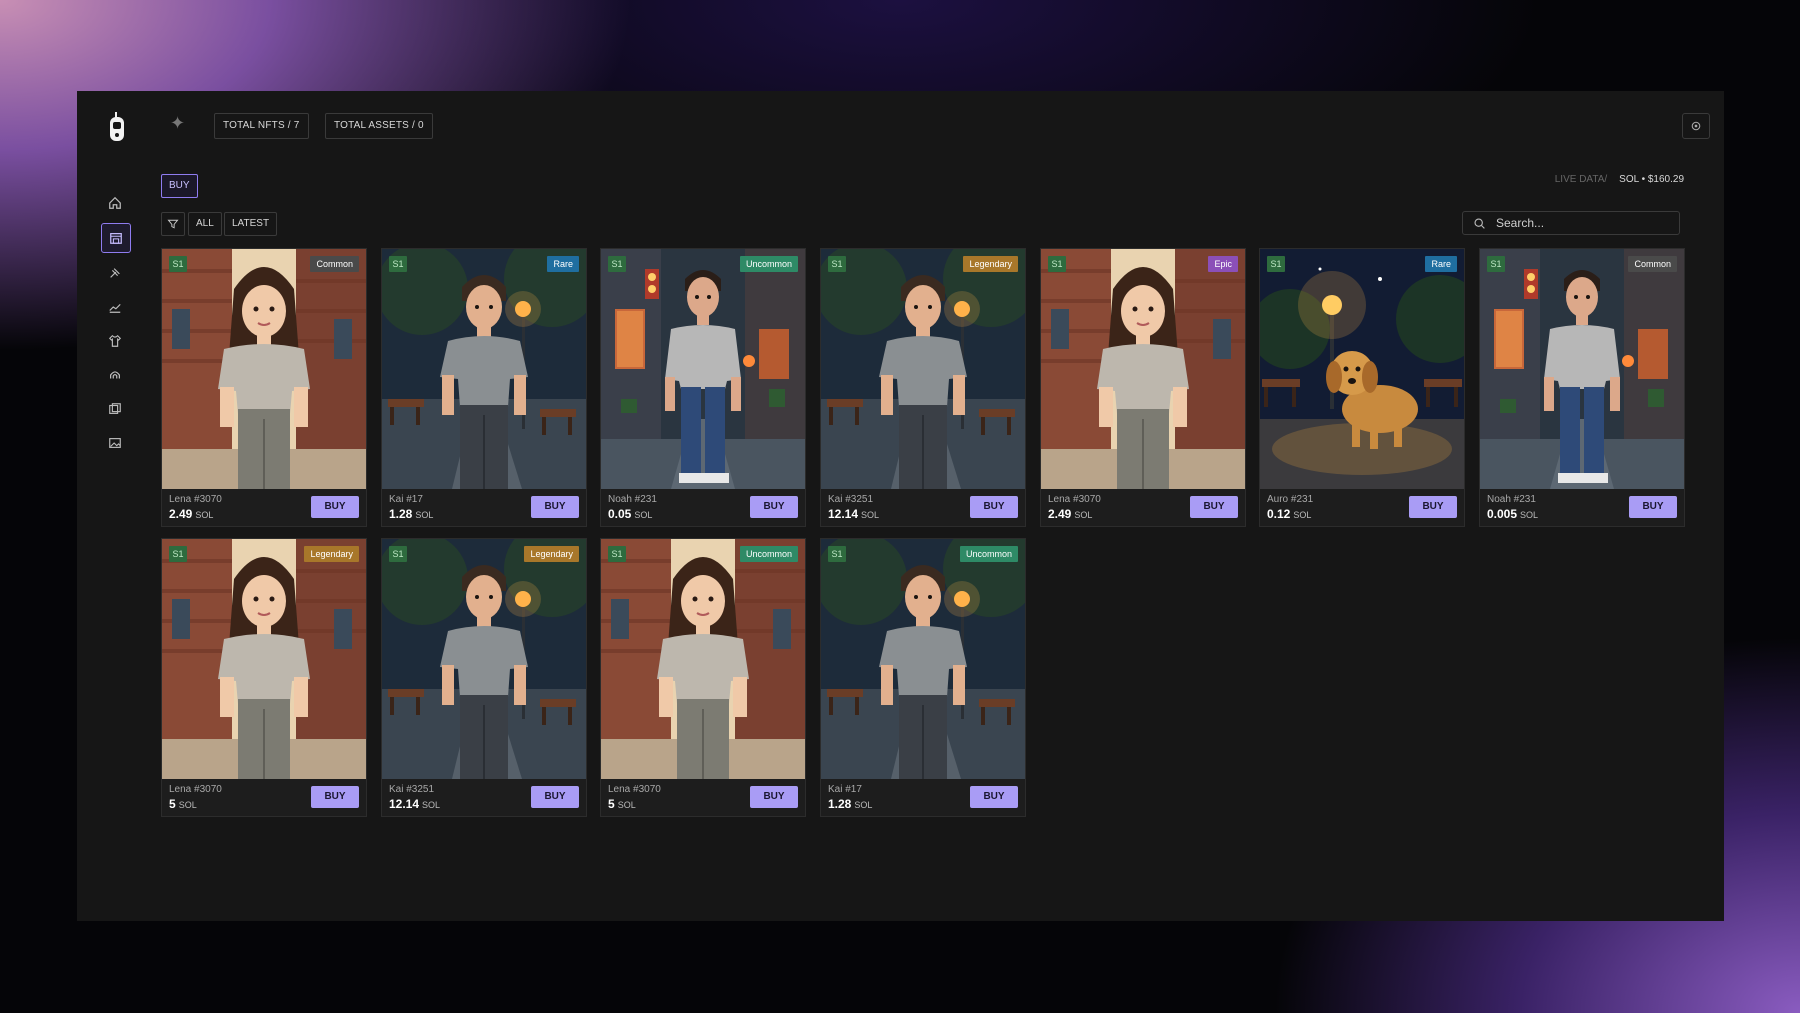 This screenshot has width=1800, height=1013. I want to click on nft-card: S1 Common Lena #3070 2.49 SOL BUY, so click(264, 387).